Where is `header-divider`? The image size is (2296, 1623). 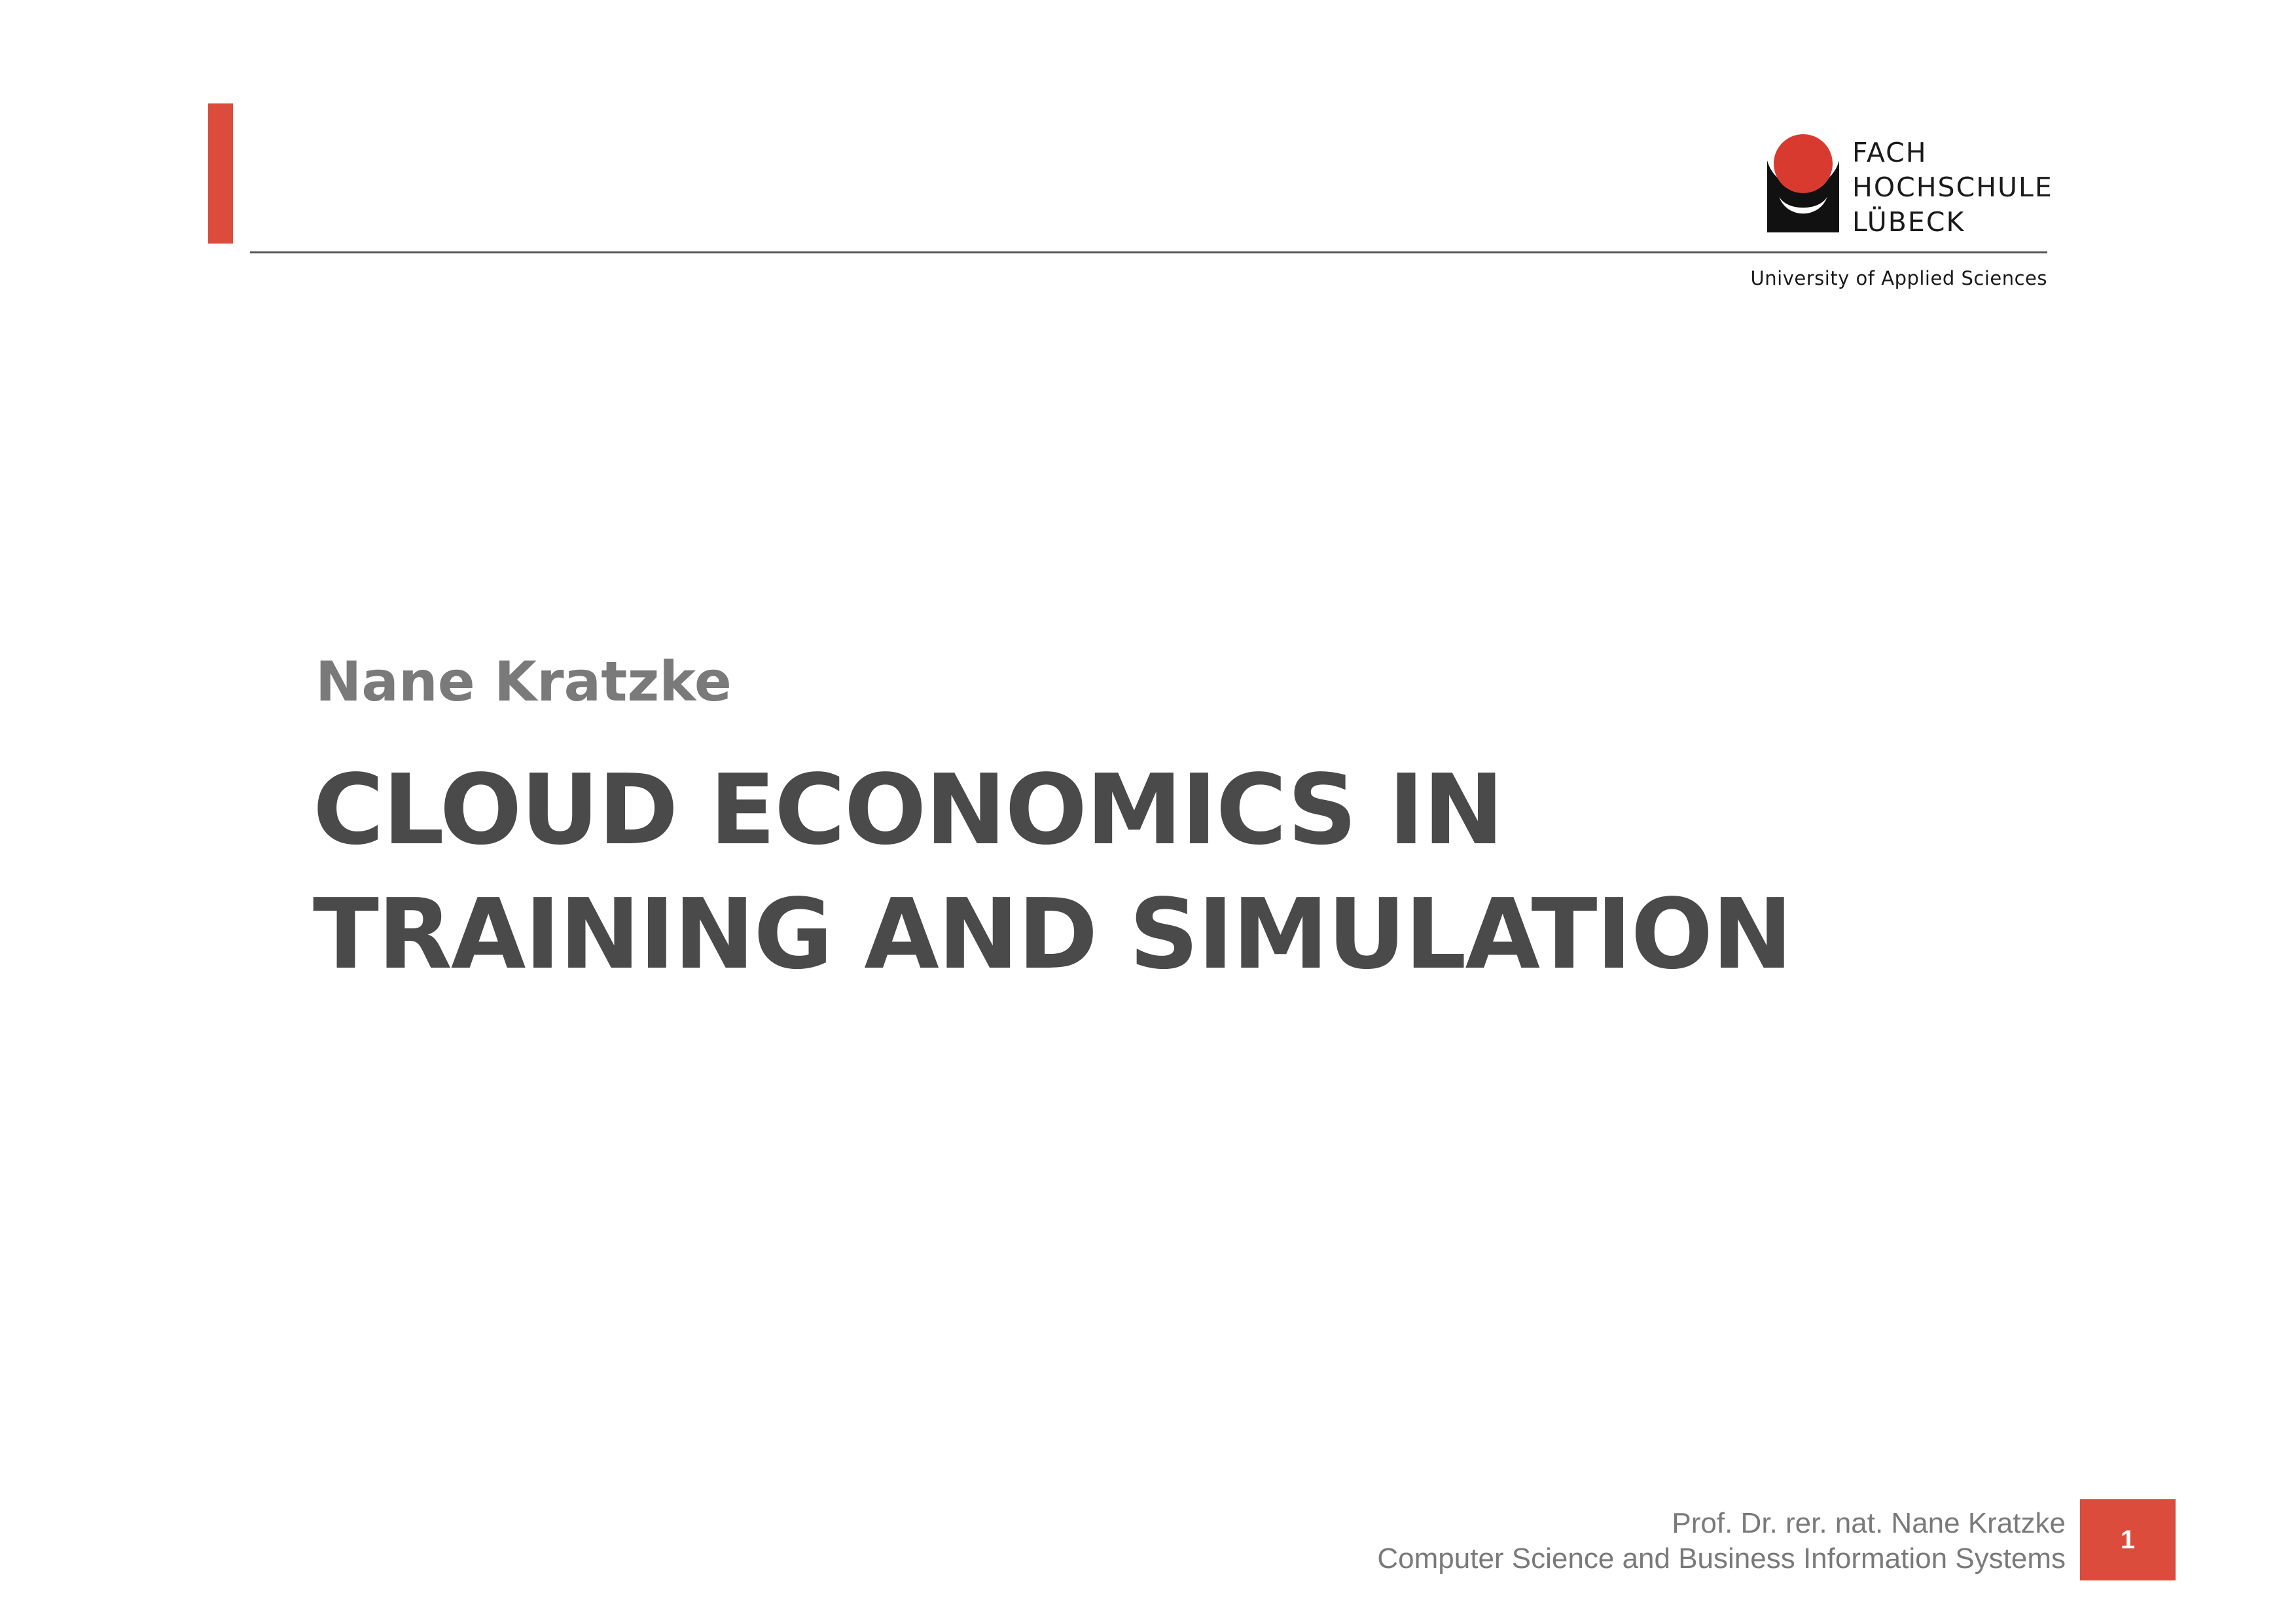
header-divider is located at coordinates (1148, 252).